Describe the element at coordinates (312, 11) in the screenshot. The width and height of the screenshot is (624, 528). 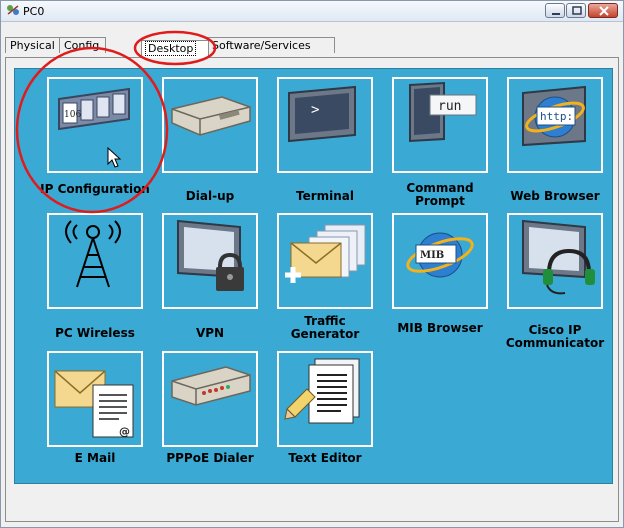
I see `title-bar: PC0` at that location.